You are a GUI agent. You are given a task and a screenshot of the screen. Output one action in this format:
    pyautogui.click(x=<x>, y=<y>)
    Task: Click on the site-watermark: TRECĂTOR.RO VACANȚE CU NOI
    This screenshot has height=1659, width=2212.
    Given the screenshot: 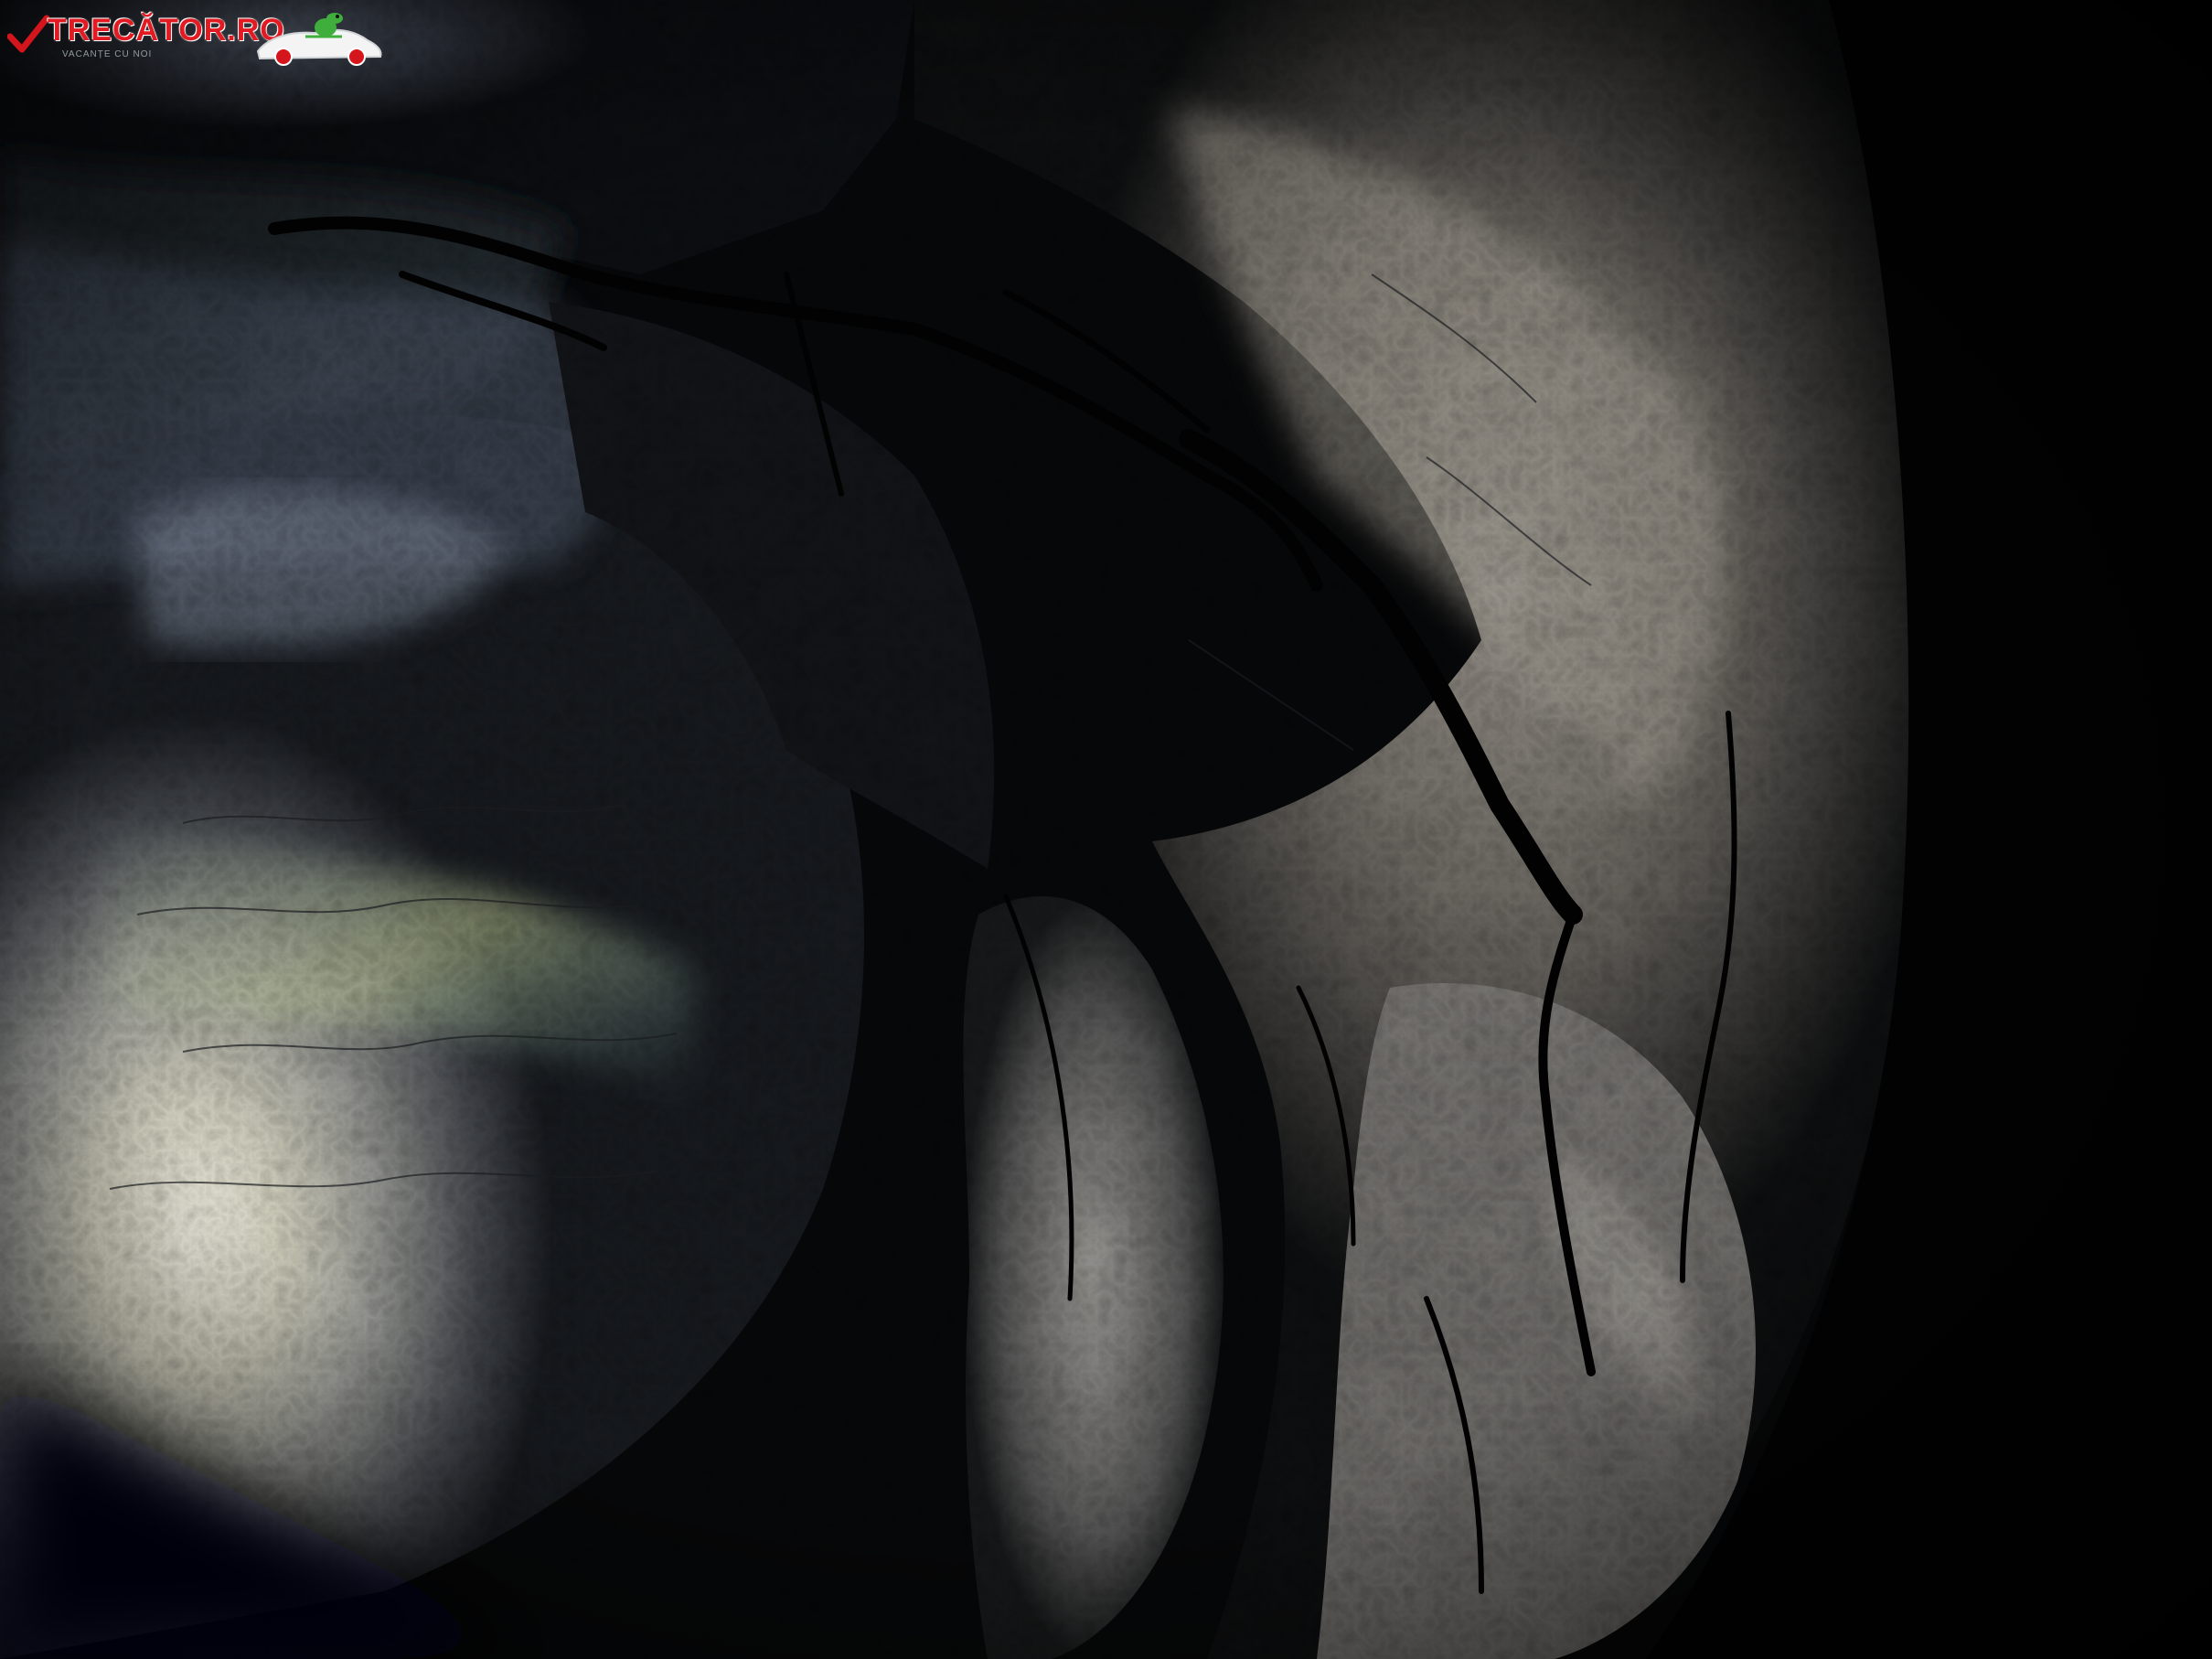 What is the action you would take?
    pyautogui.click(x=199, y=39)
    